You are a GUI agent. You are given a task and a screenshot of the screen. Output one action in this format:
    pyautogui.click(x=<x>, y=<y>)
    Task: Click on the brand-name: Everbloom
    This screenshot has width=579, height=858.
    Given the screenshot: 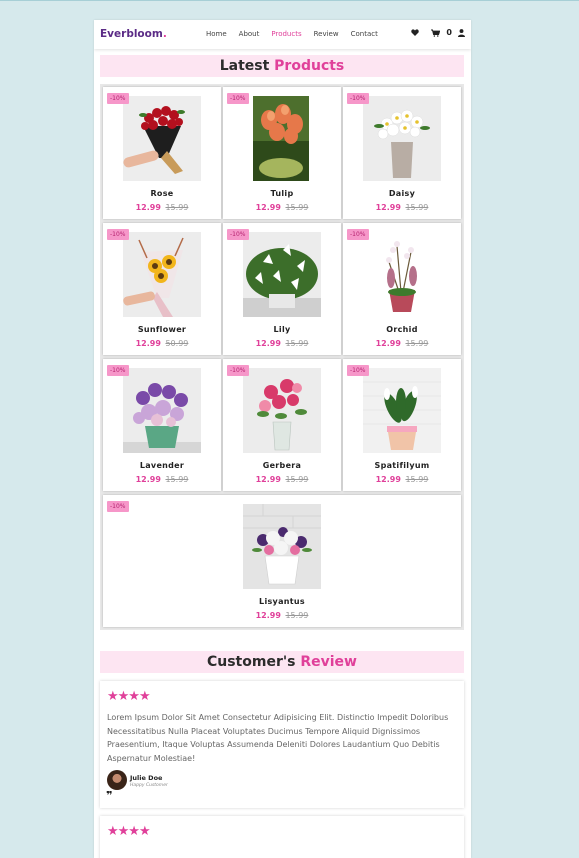 What is the action you would take?
    pyautogui.click(x=131, y=34)
    